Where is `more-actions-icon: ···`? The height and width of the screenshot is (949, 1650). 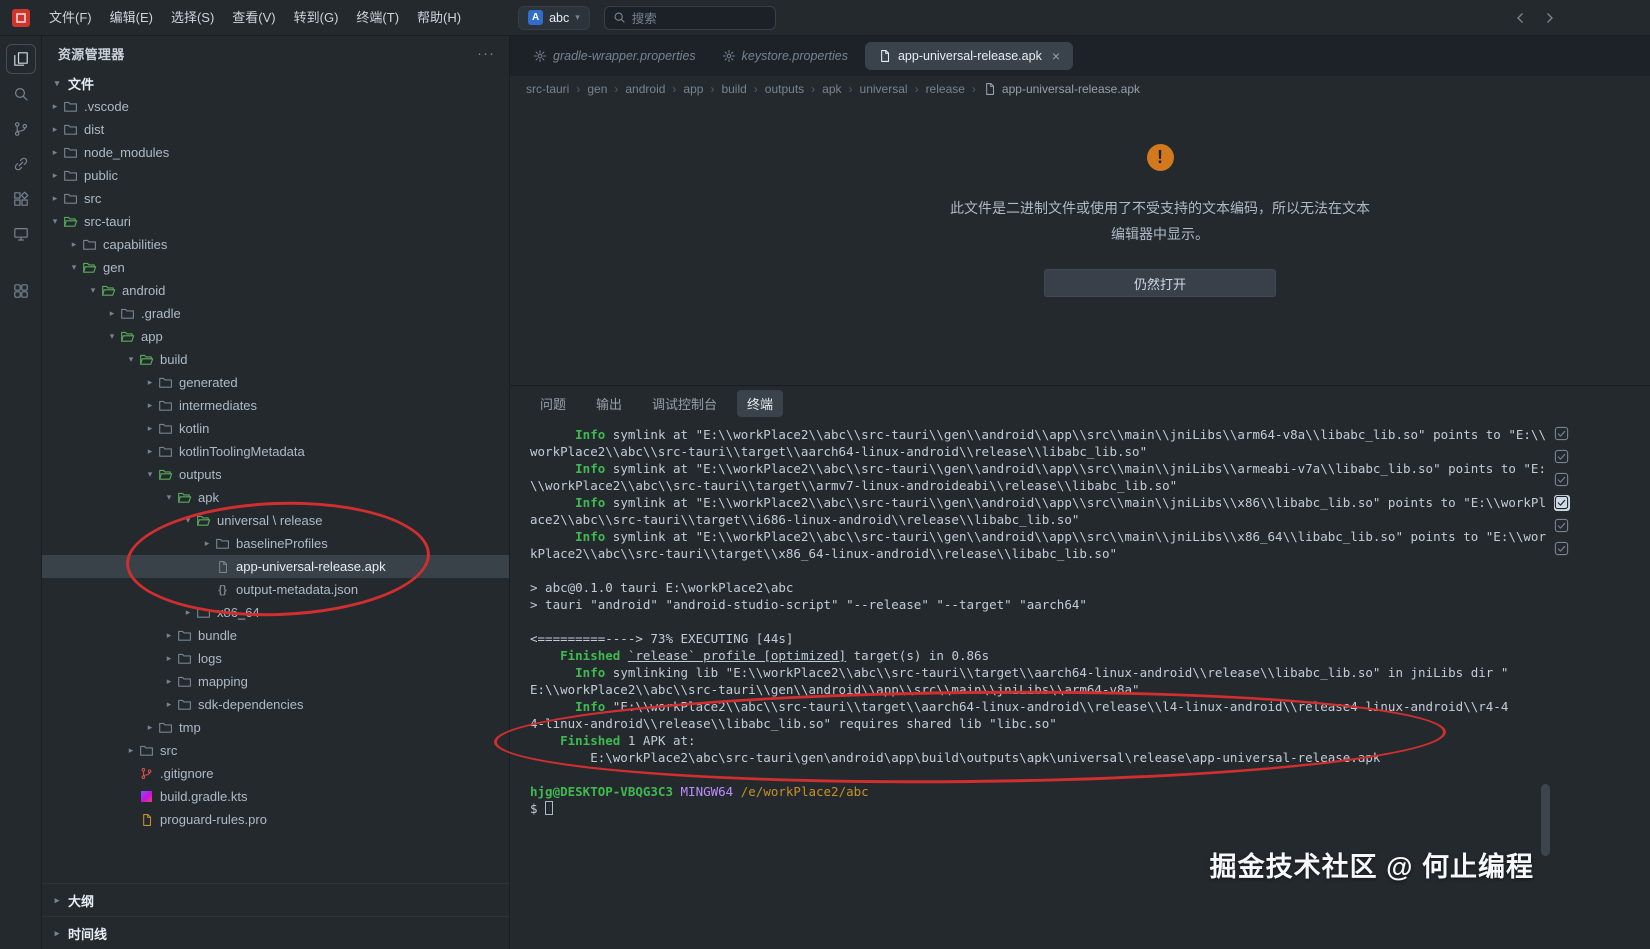
more-actions-icon: ··· is located at coordinates (486, 53).